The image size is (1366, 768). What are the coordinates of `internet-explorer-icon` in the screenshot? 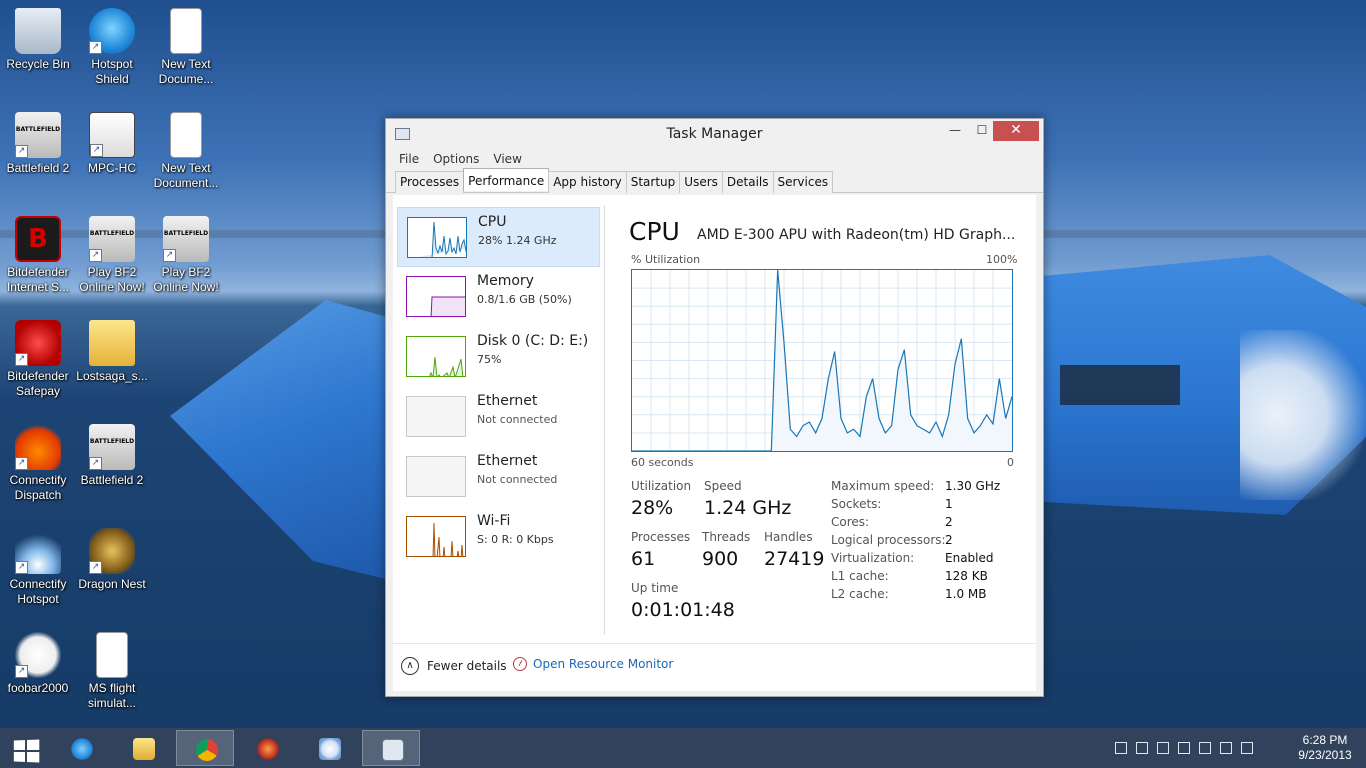 It's located at (82, 749).